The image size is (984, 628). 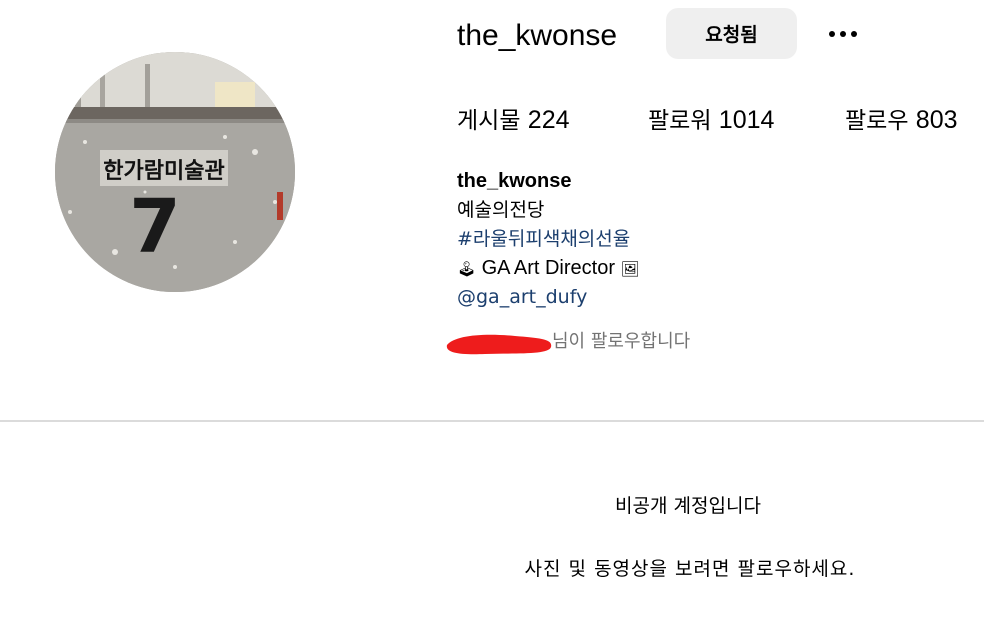 I want to click on followers-count: 1014, so click(x=746, y=120).